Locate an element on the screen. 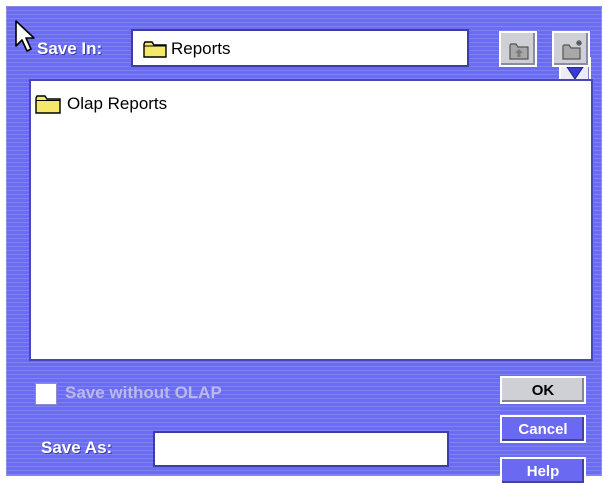 This screenshot has width=610, height=485. location-value: Reports is located at coordinates (201, 48).